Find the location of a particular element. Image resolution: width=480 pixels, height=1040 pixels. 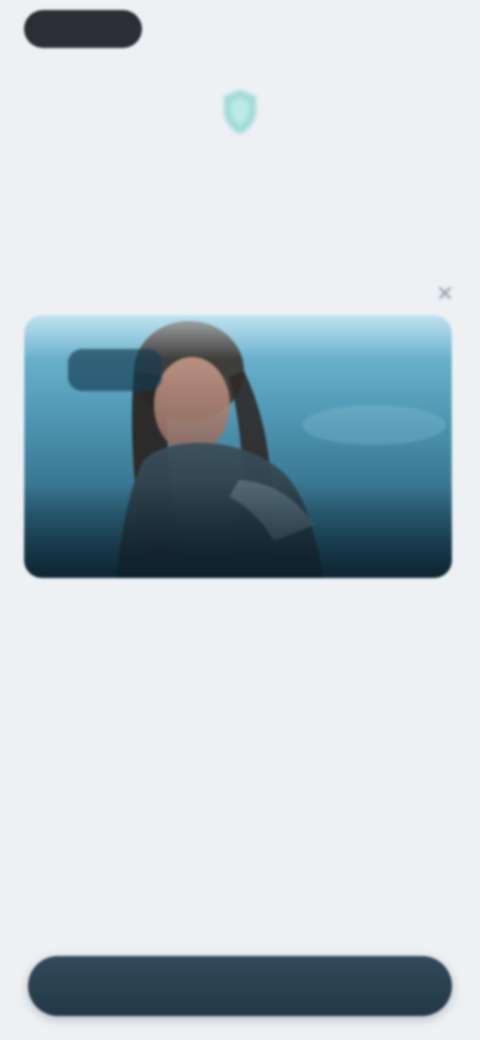

teal-shield-svg is located at coordinates (240, 112).